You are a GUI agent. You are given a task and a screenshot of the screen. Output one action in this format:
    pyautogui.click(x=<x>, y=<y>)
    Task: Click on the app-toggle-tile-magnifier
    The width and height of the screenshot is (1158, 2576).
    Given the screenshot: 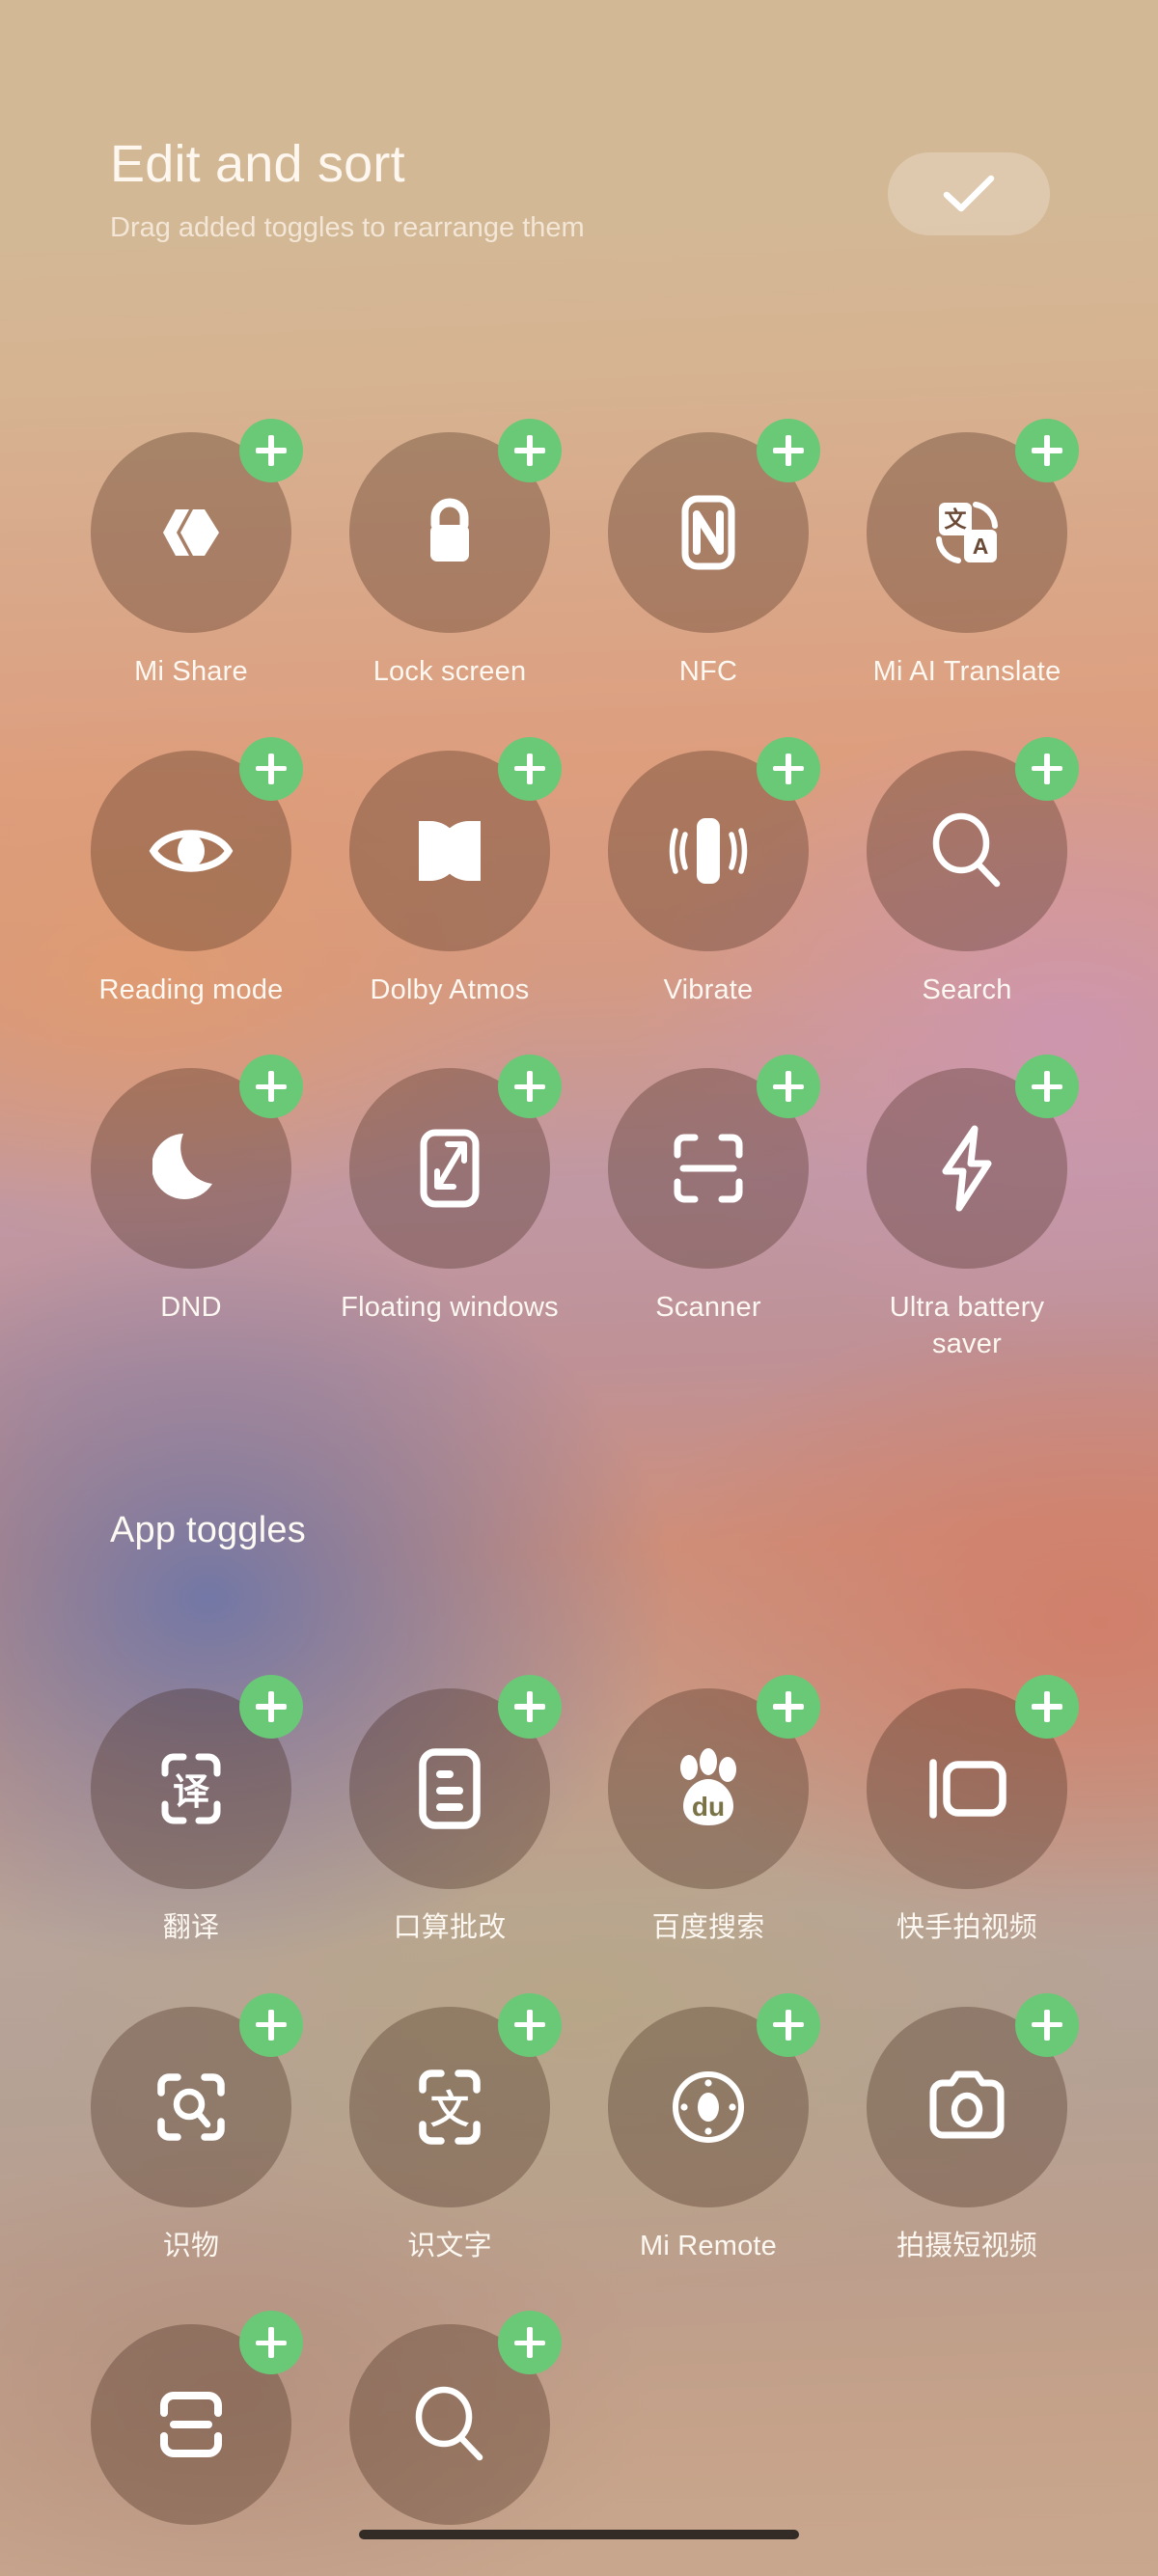 What is the action you would take?
    pyautogui.click(x=449, y=2429)
    